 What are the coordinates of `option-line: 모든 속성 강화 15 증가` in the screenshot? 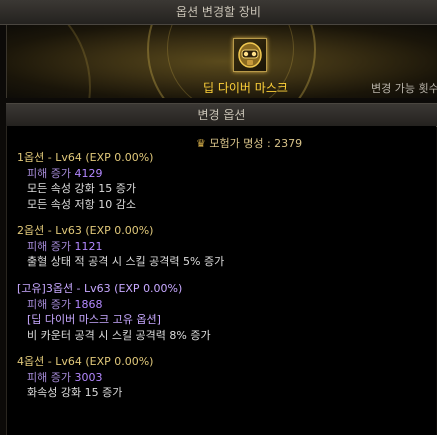 It's located at (81, 188).